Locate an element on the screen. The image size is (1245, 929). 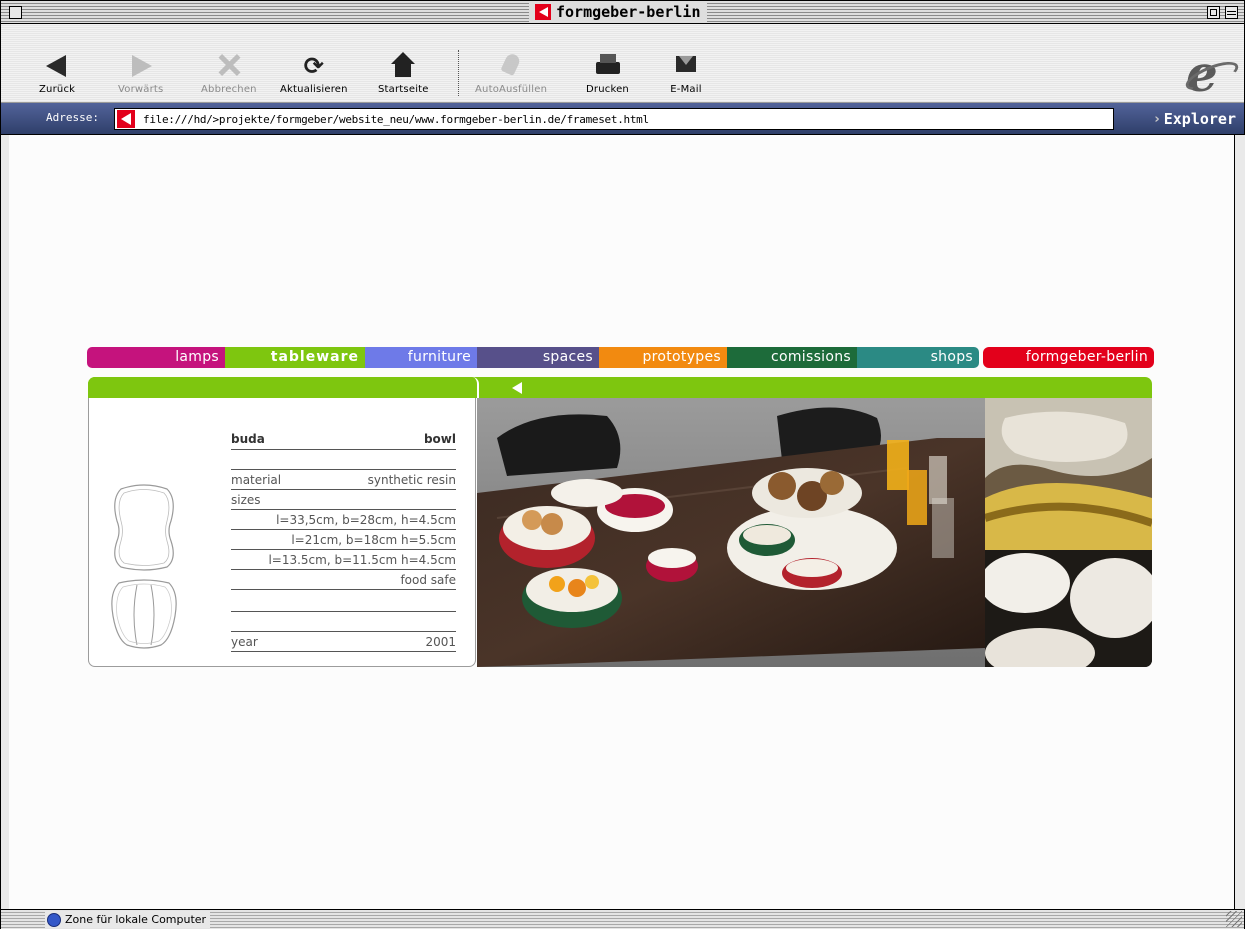
size-value-2: l=21cm, b=18cm h=5.5cm is located at coordinates (373, 540).